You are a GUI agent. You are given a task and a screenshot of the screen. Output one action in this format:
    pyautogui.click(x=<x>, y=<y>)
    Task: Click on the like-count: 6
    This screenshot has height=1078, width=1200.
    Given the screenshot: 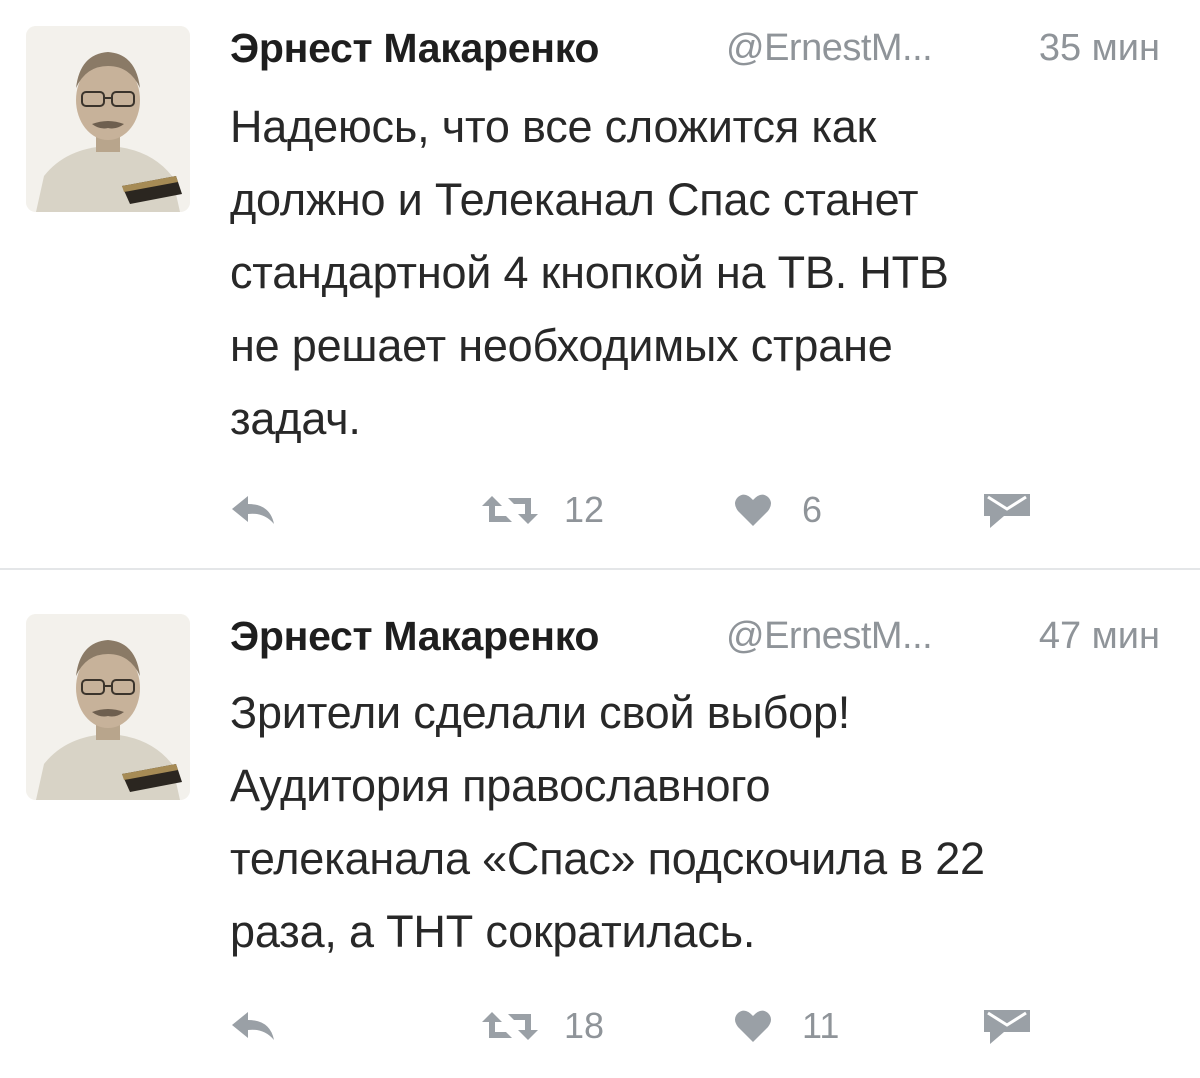 What is the action you would take?
    pyautogui.click(x=812, y=509)
    